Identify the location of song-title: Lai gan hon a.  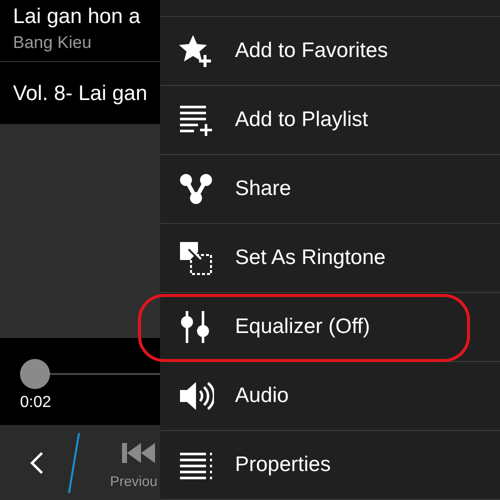
(77, 17).